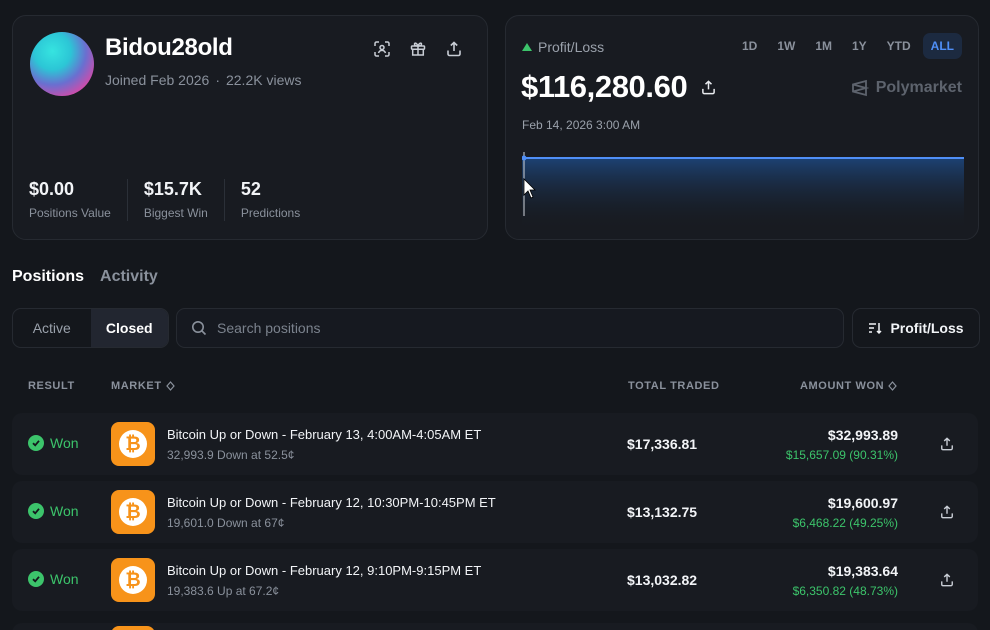 This screenshot has height=630, width=990. I want to click on stat-biggest-win: $15.7K Biggest Win, so click(184, 200).